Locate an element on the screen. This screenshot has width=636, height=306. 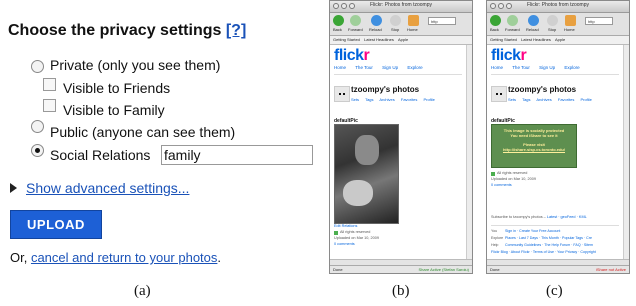
upload-button: UPLOAD is located at coordinates (56, 224).